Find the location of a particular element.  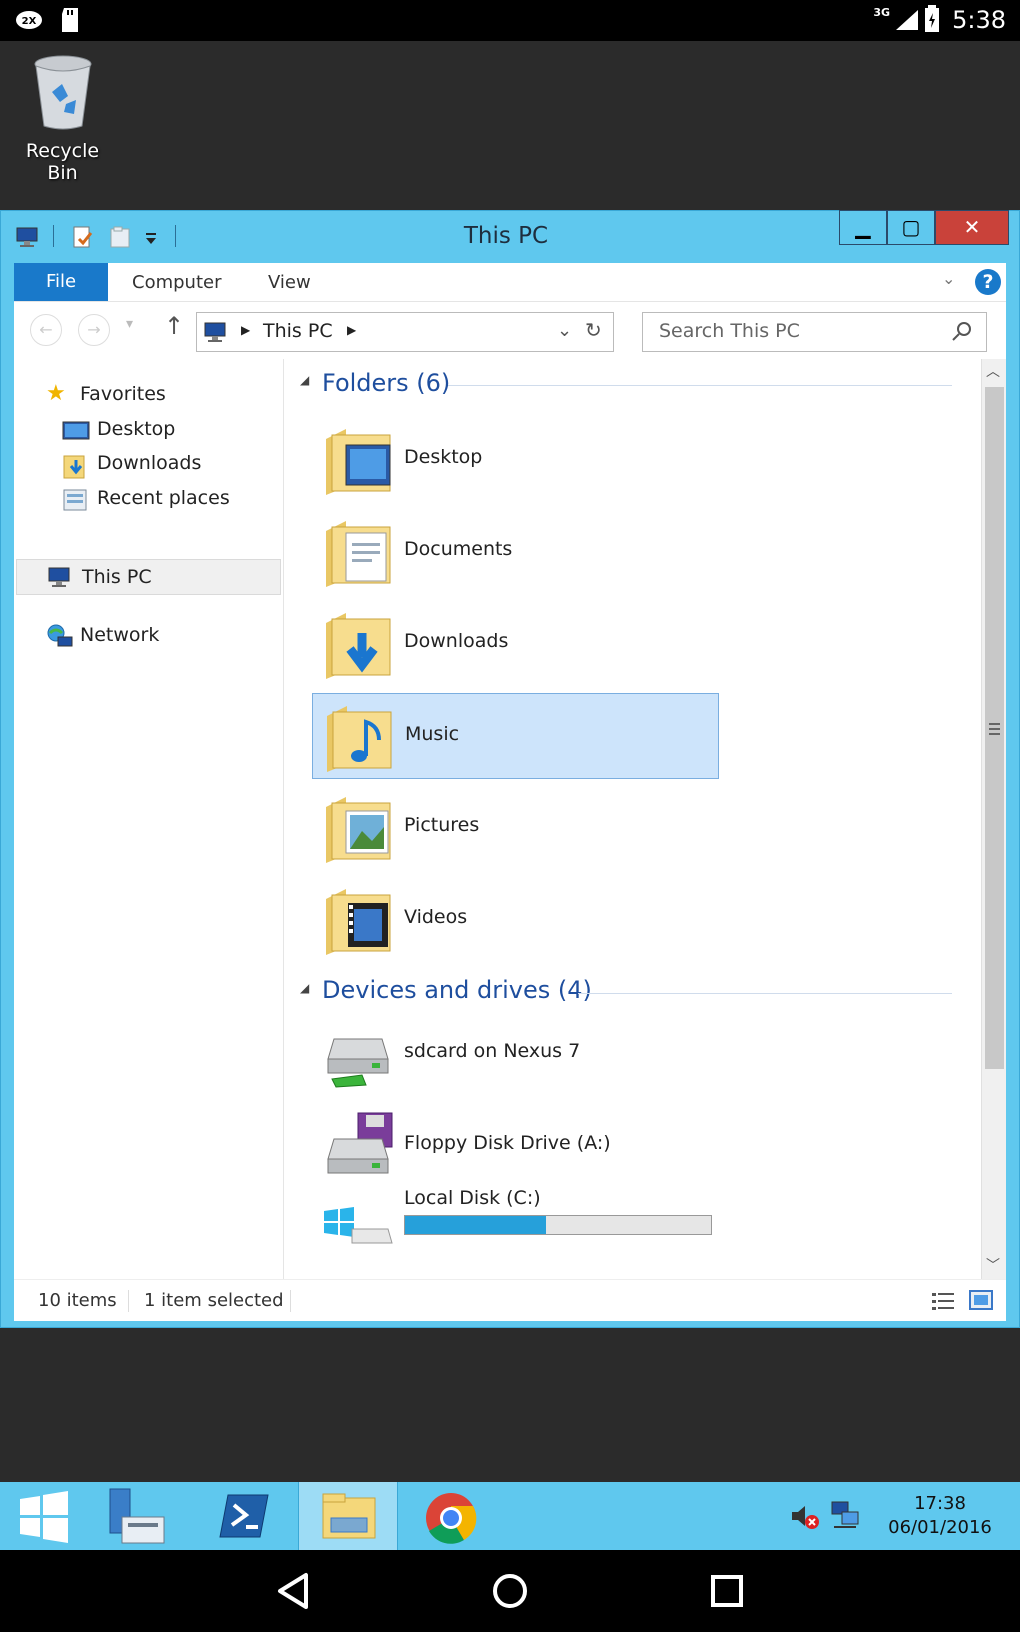

navigation-bar: ← → ▾ ↑ ▶ This PC ▶ ⌄ ↻ Search This PC is located at coordinates (510, 330).